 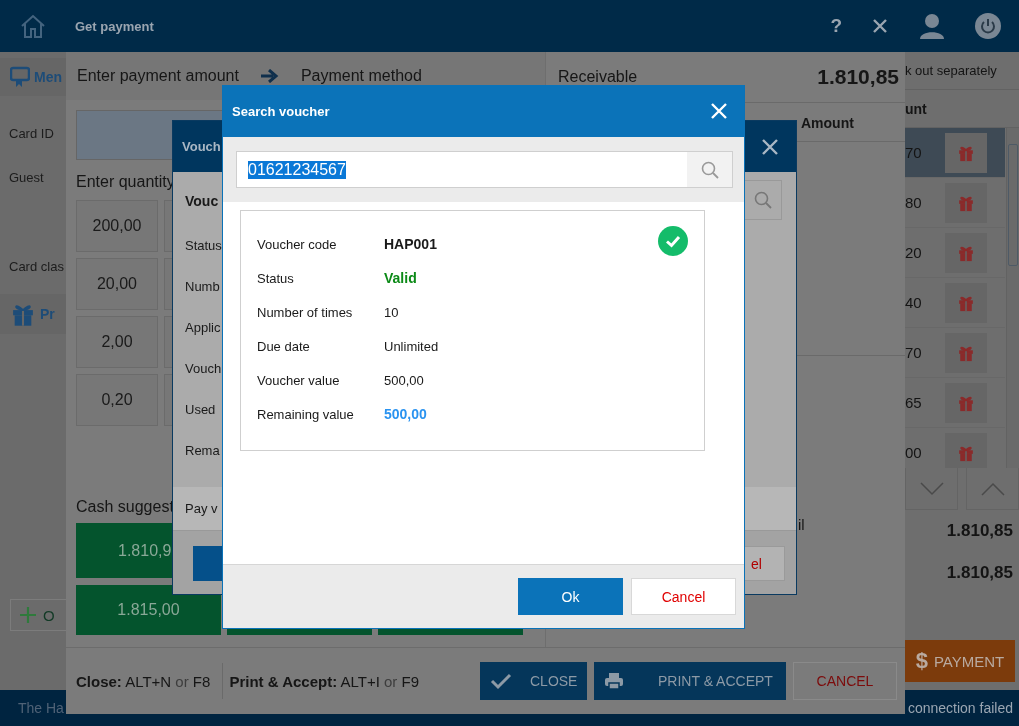 What do you see at coordinates (204, 369) in the screenshot?
I see `field-label: Vouch` at bounding box center [204, 369].